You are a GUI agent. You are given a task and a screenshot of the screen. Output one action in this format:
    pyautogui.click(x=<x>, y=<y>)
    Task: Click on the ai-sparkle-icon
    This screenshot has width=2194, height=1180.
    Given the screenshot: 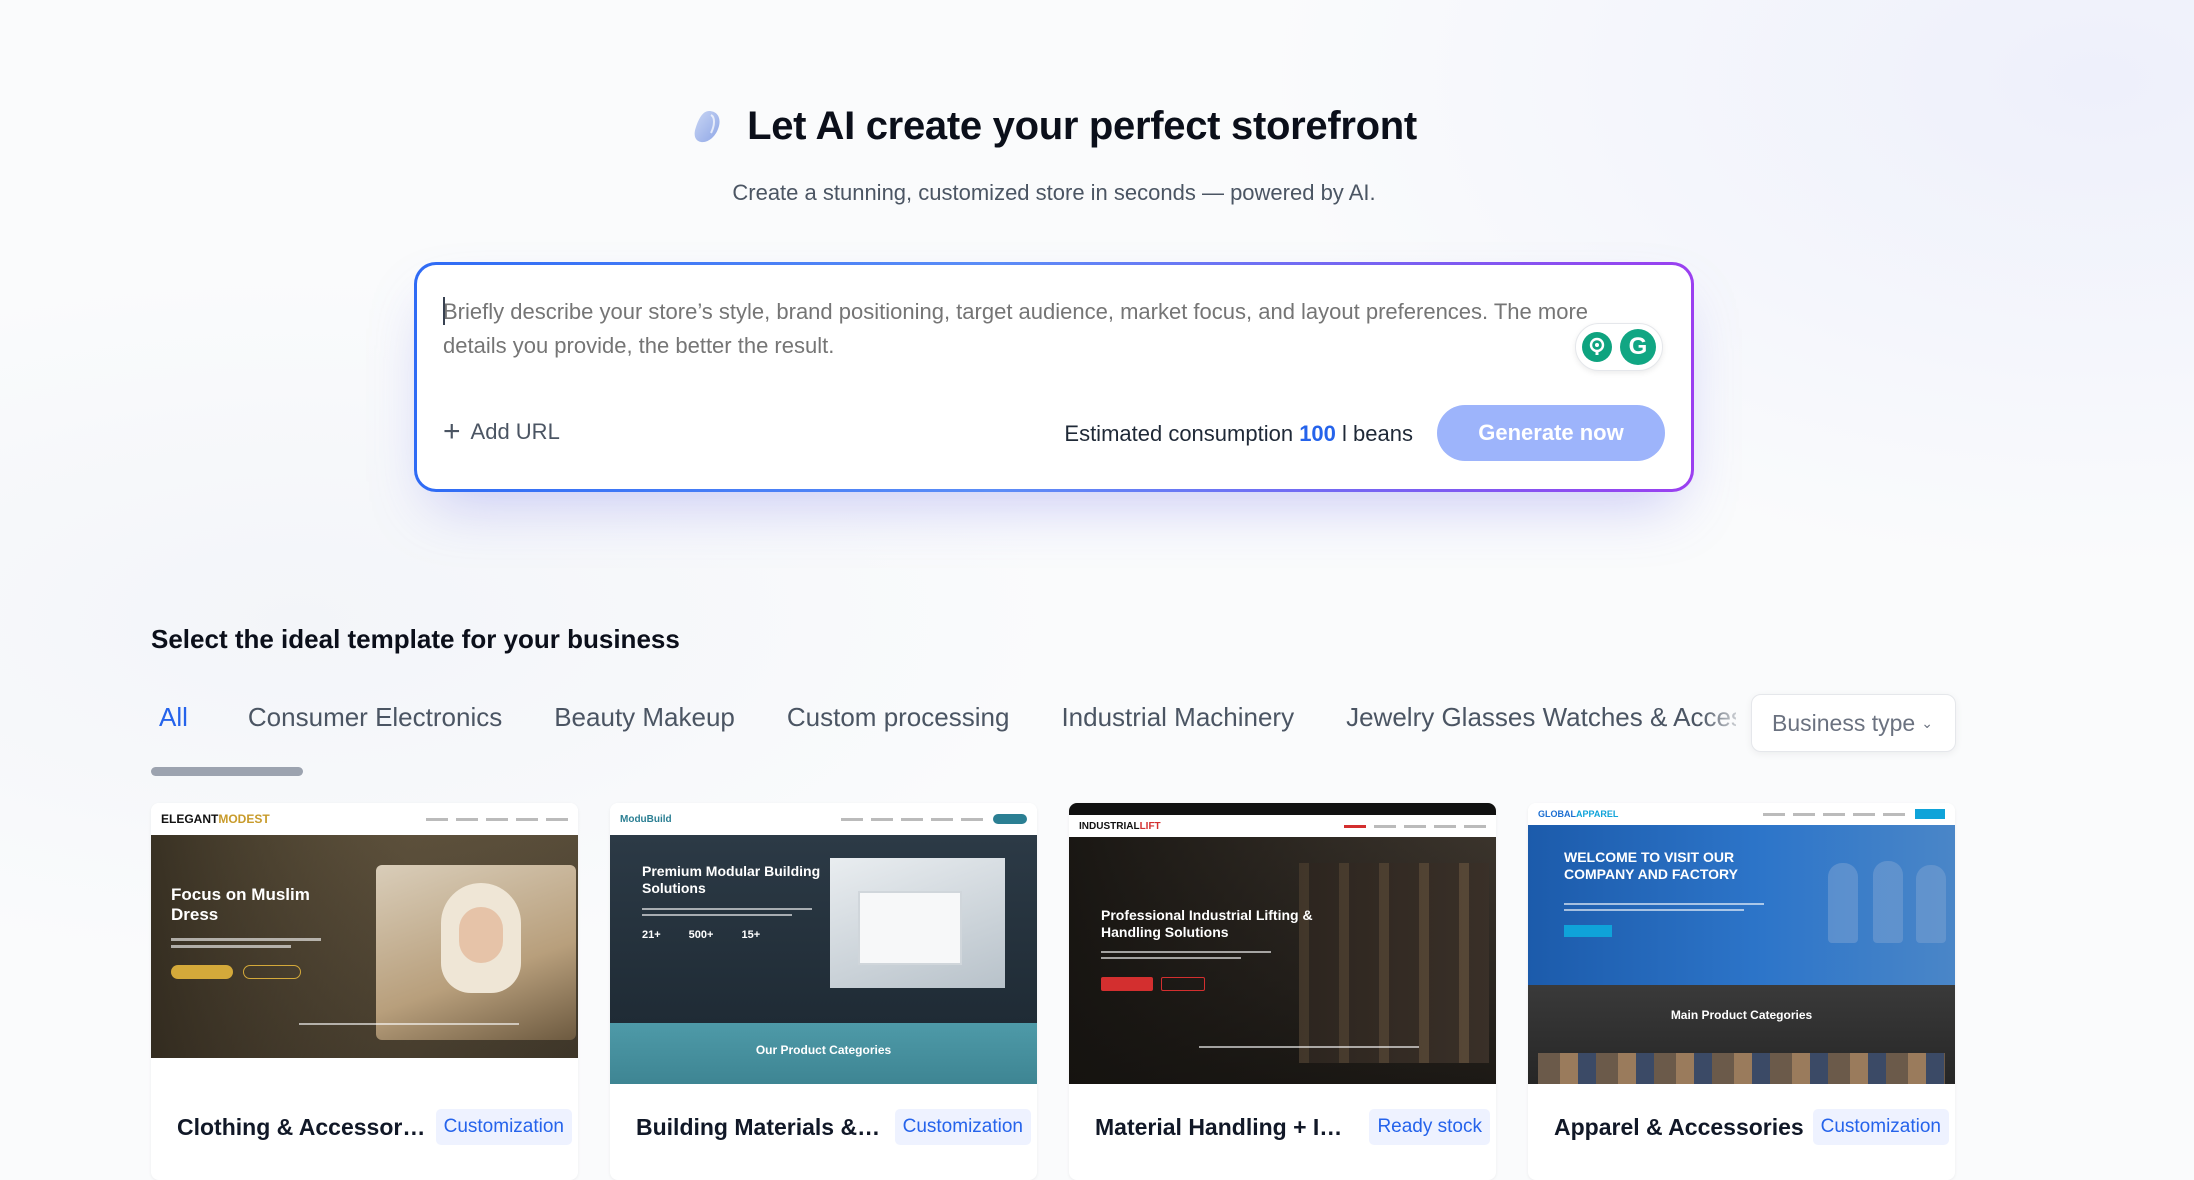 What is the action you would take?
    pyautogui.click(x=707, y=126)
    